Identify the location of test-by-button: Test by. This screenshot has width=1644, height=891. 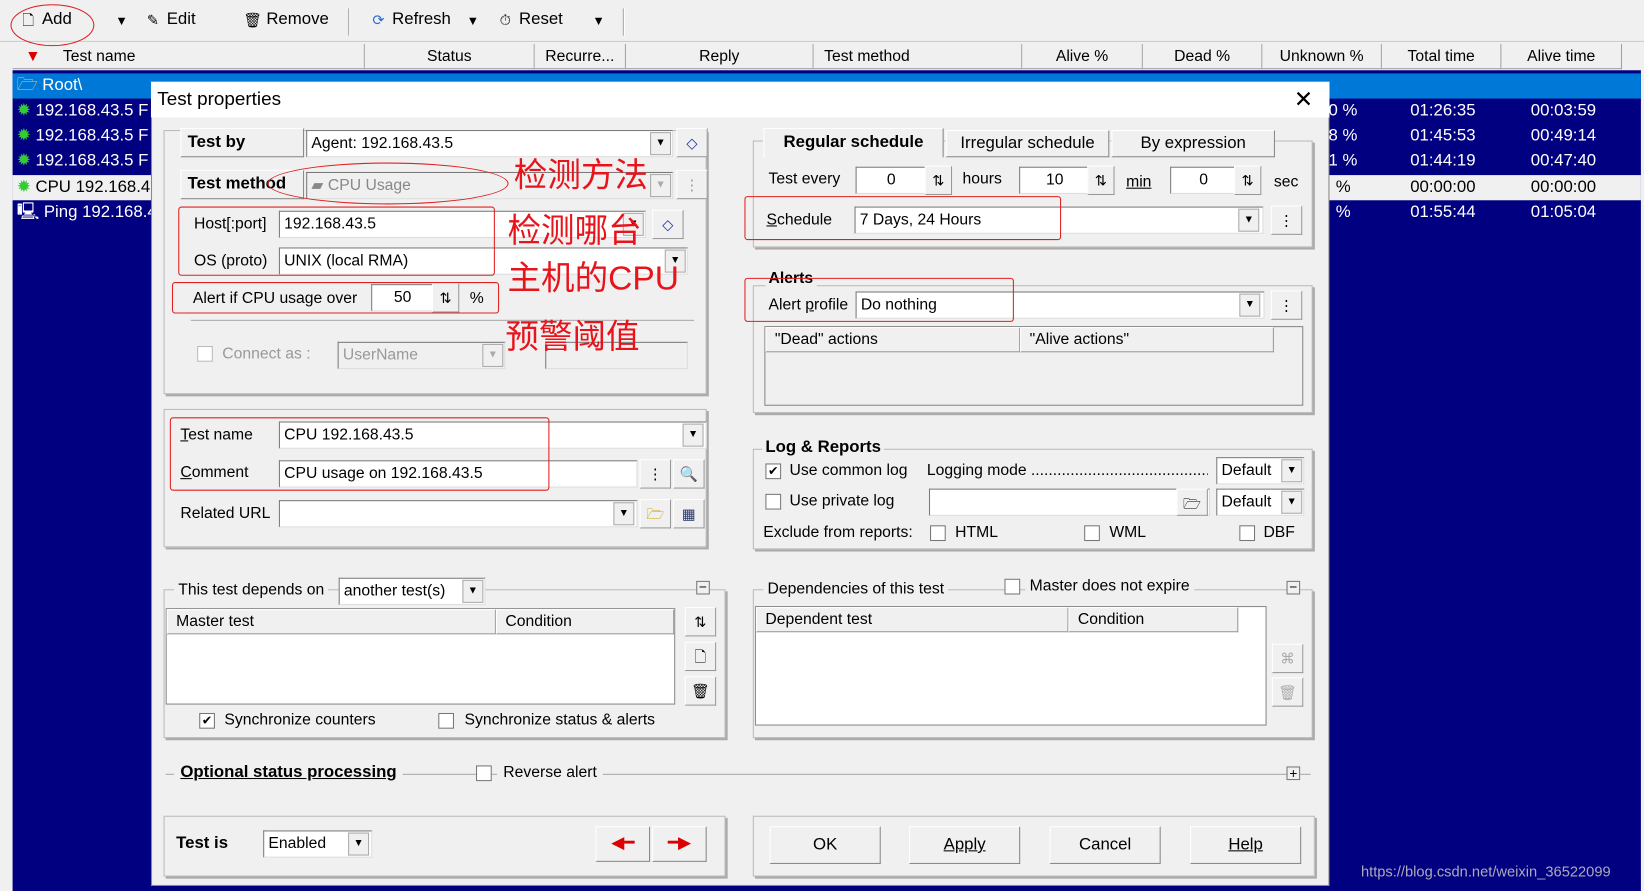
(242, 142).